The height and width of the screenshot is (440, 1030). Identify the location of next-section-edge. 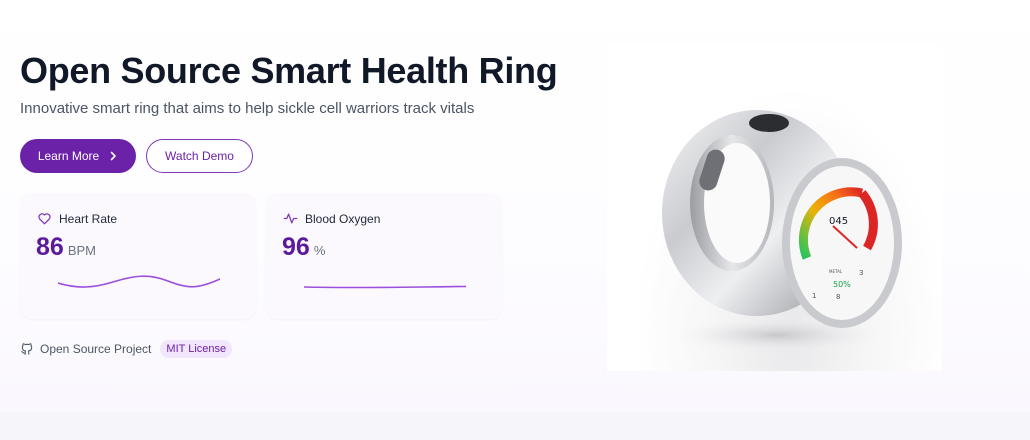
(515, 426).